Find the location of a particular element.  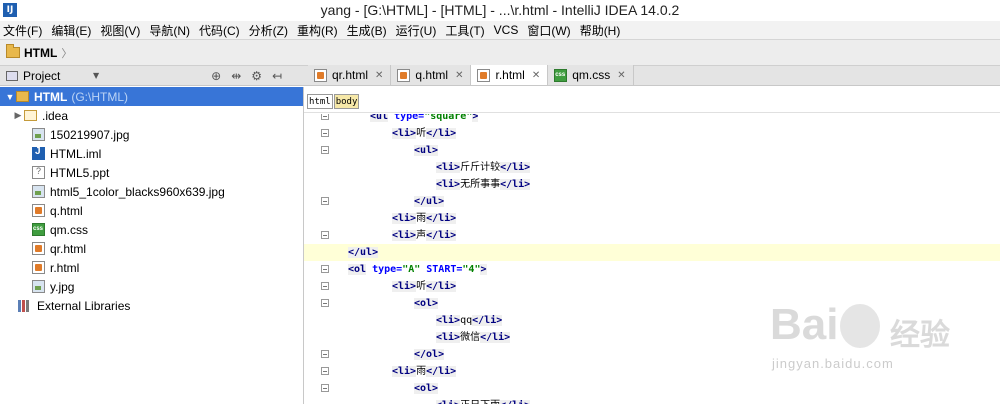

folder-plain-icon is located at coordinates (30, 115).